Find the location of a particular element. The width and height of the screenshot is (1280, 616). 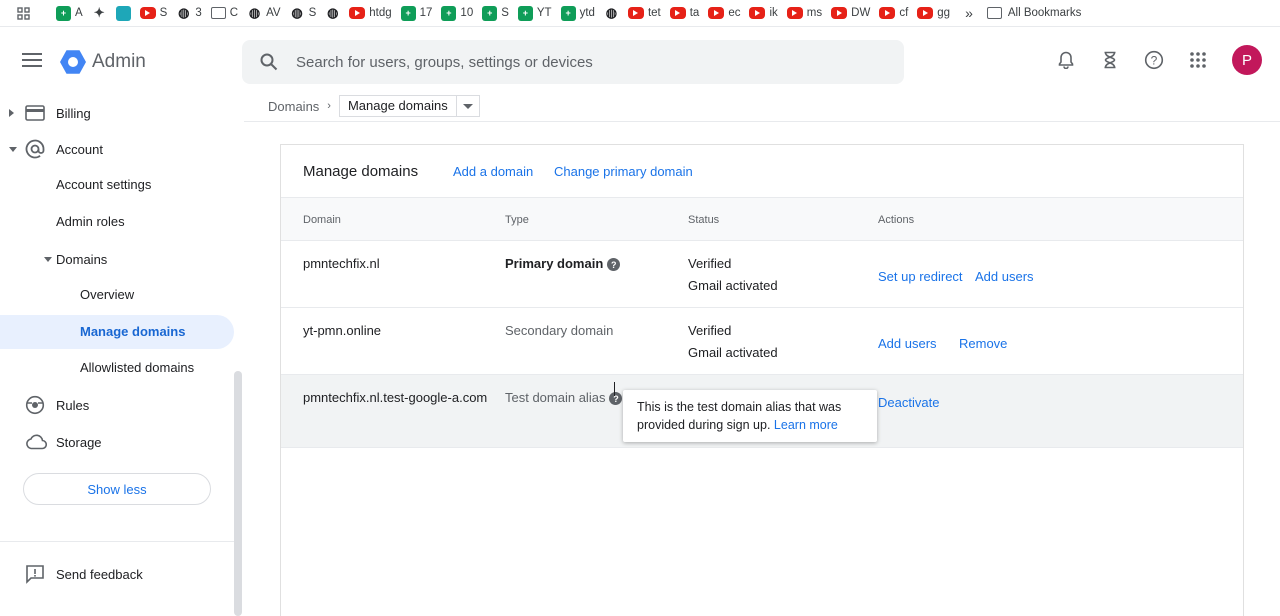

sidebar-item-account-settings: Account settings is located at coordinates (103, 184).